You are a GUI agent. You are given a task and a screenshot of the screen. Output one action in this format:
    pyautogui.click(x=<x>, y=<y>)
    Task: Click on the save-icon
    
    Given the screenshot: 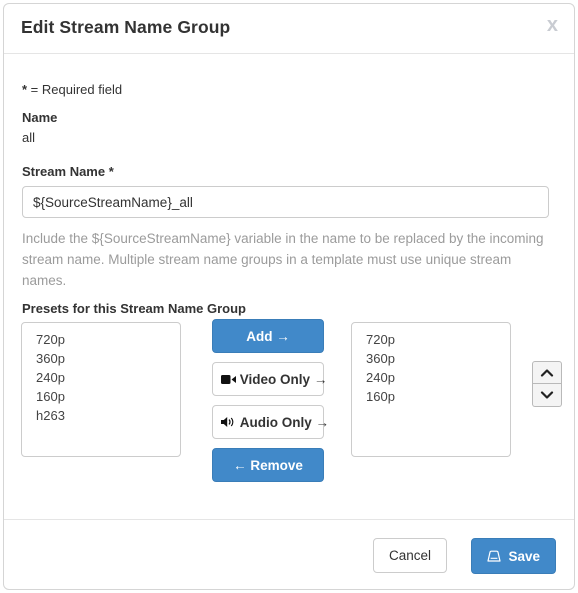 What is the action you would take?
    pyautogui.click(x=494, y=557)
    